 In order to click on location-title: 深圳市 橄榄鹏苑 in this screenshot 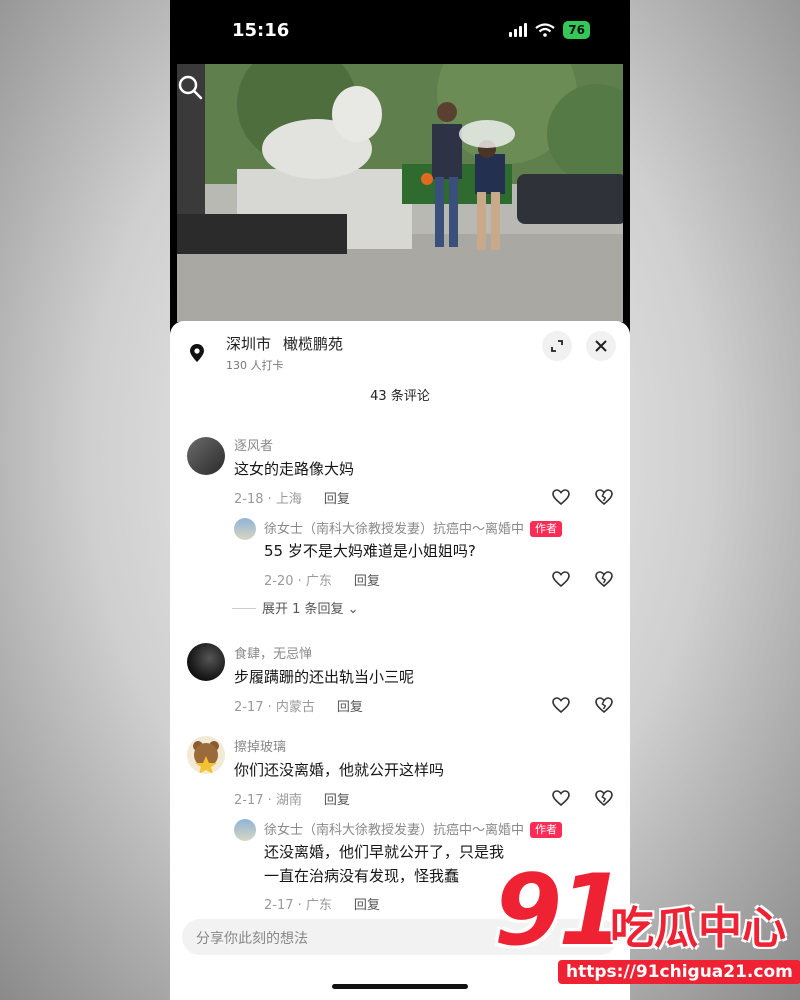, I will do `click(285, 344)`.